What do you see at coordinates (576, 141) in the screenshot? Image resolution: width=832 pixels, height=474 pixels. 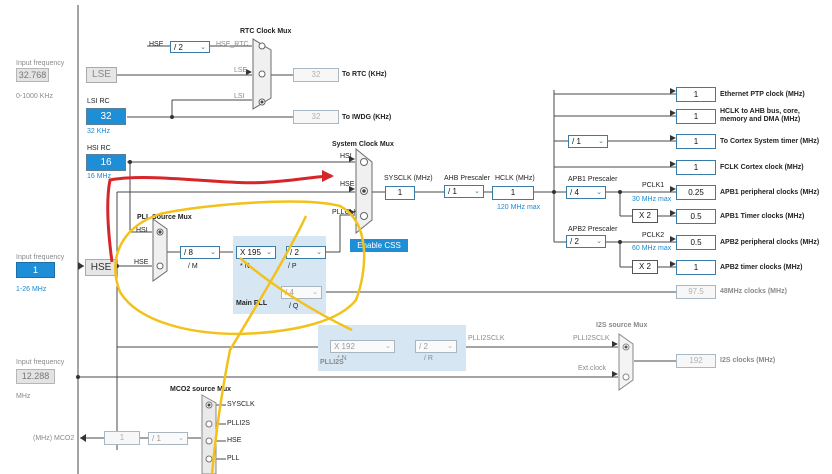 I see `cortex-timer-divider-value: / 1` at bounding box center [576, 141].